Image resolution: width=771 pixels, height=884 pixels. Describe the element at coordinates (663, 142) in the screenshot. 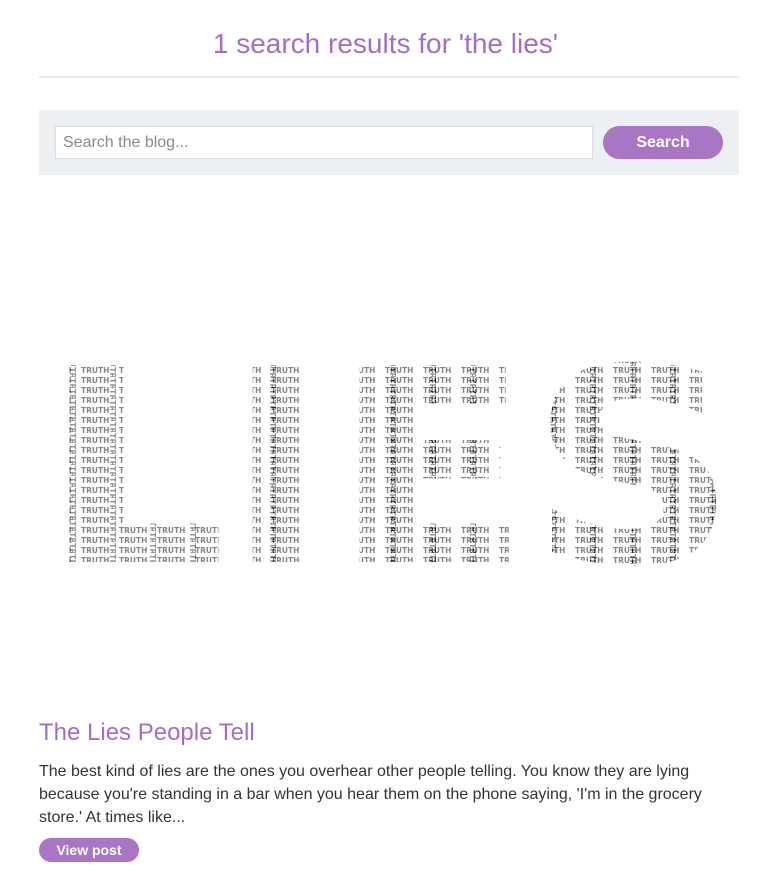

I see `search-button: Search` at that location.